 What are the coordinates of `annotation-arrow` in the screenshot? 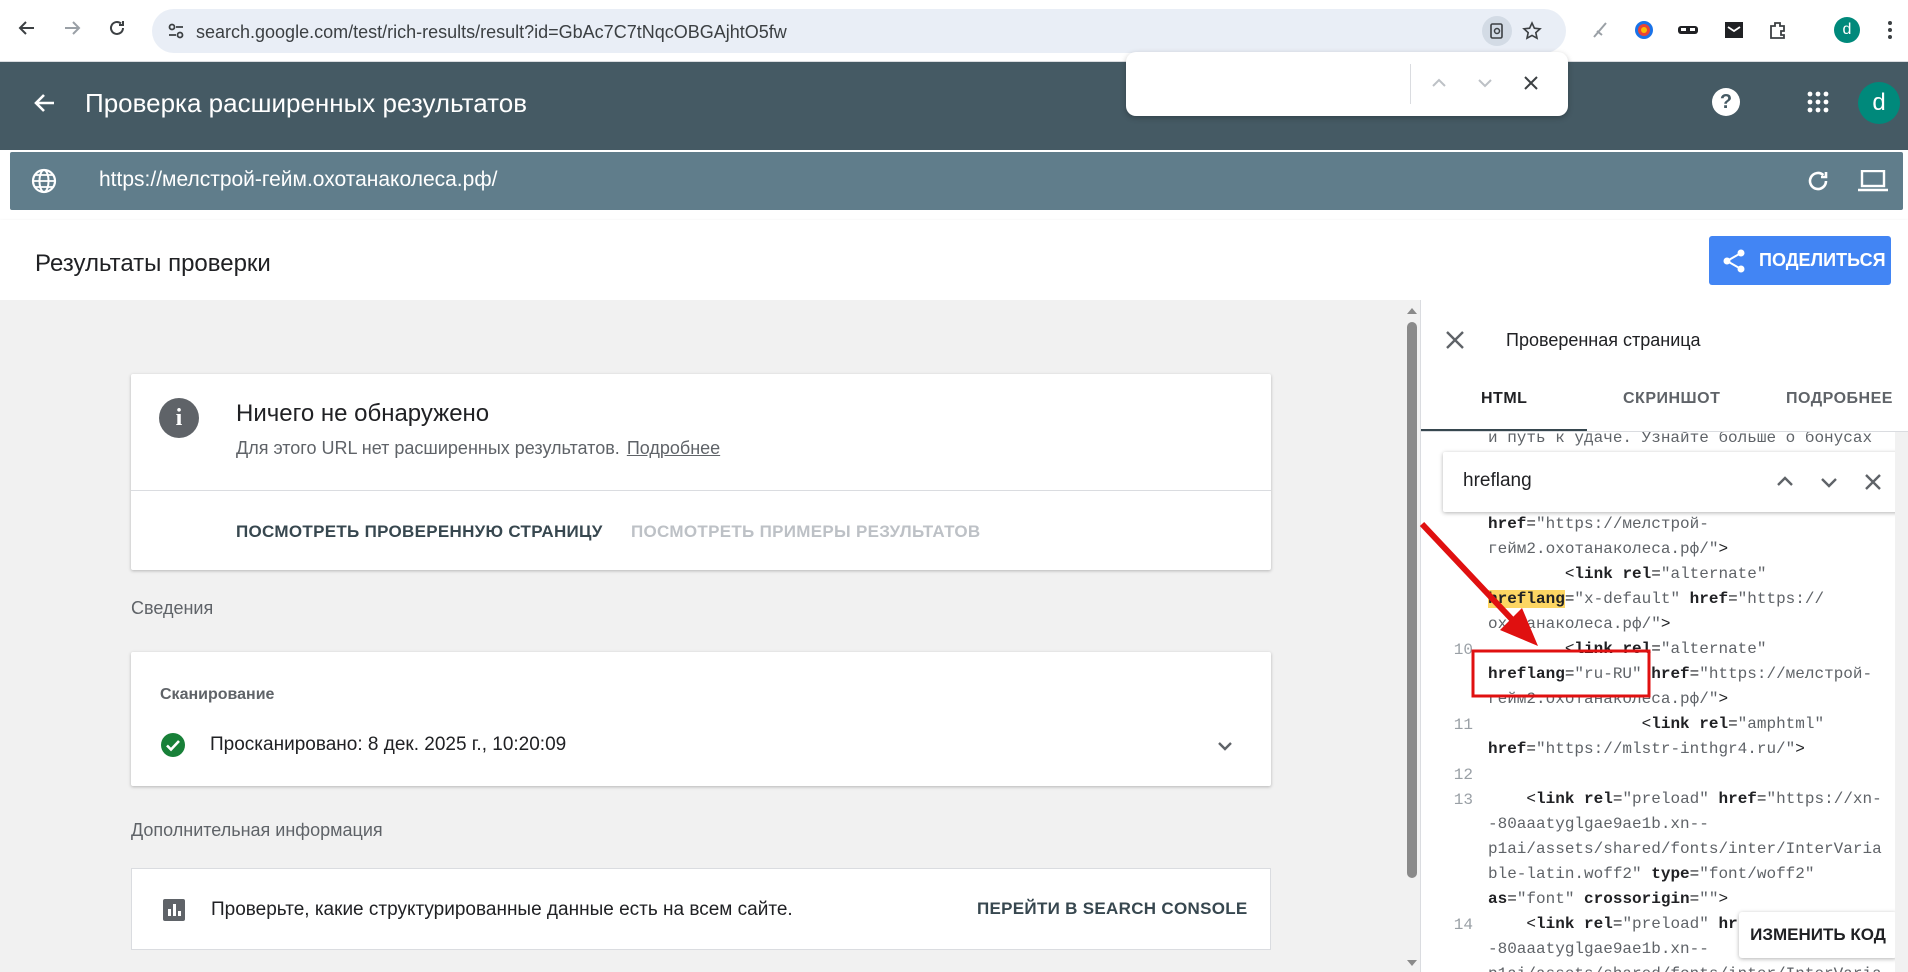 It's located at (1471, 576).